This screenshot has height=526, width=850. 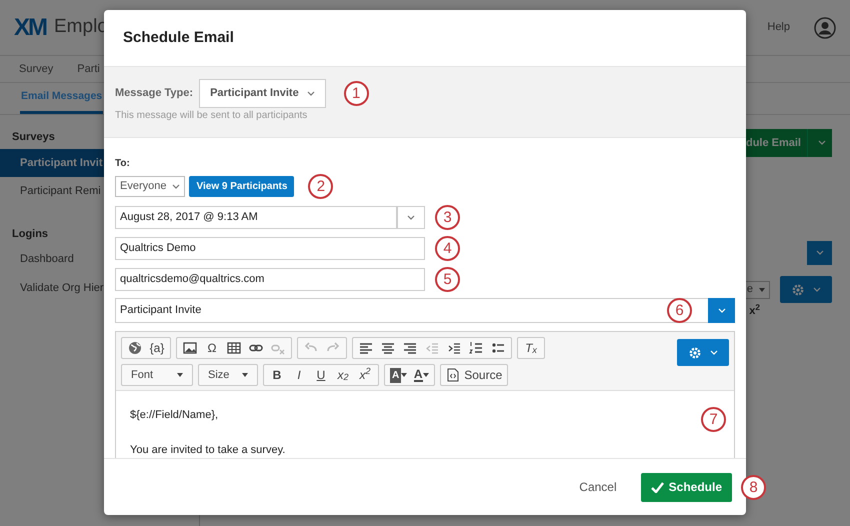 I want to click on logo: XM, so click(x=30, y=27).